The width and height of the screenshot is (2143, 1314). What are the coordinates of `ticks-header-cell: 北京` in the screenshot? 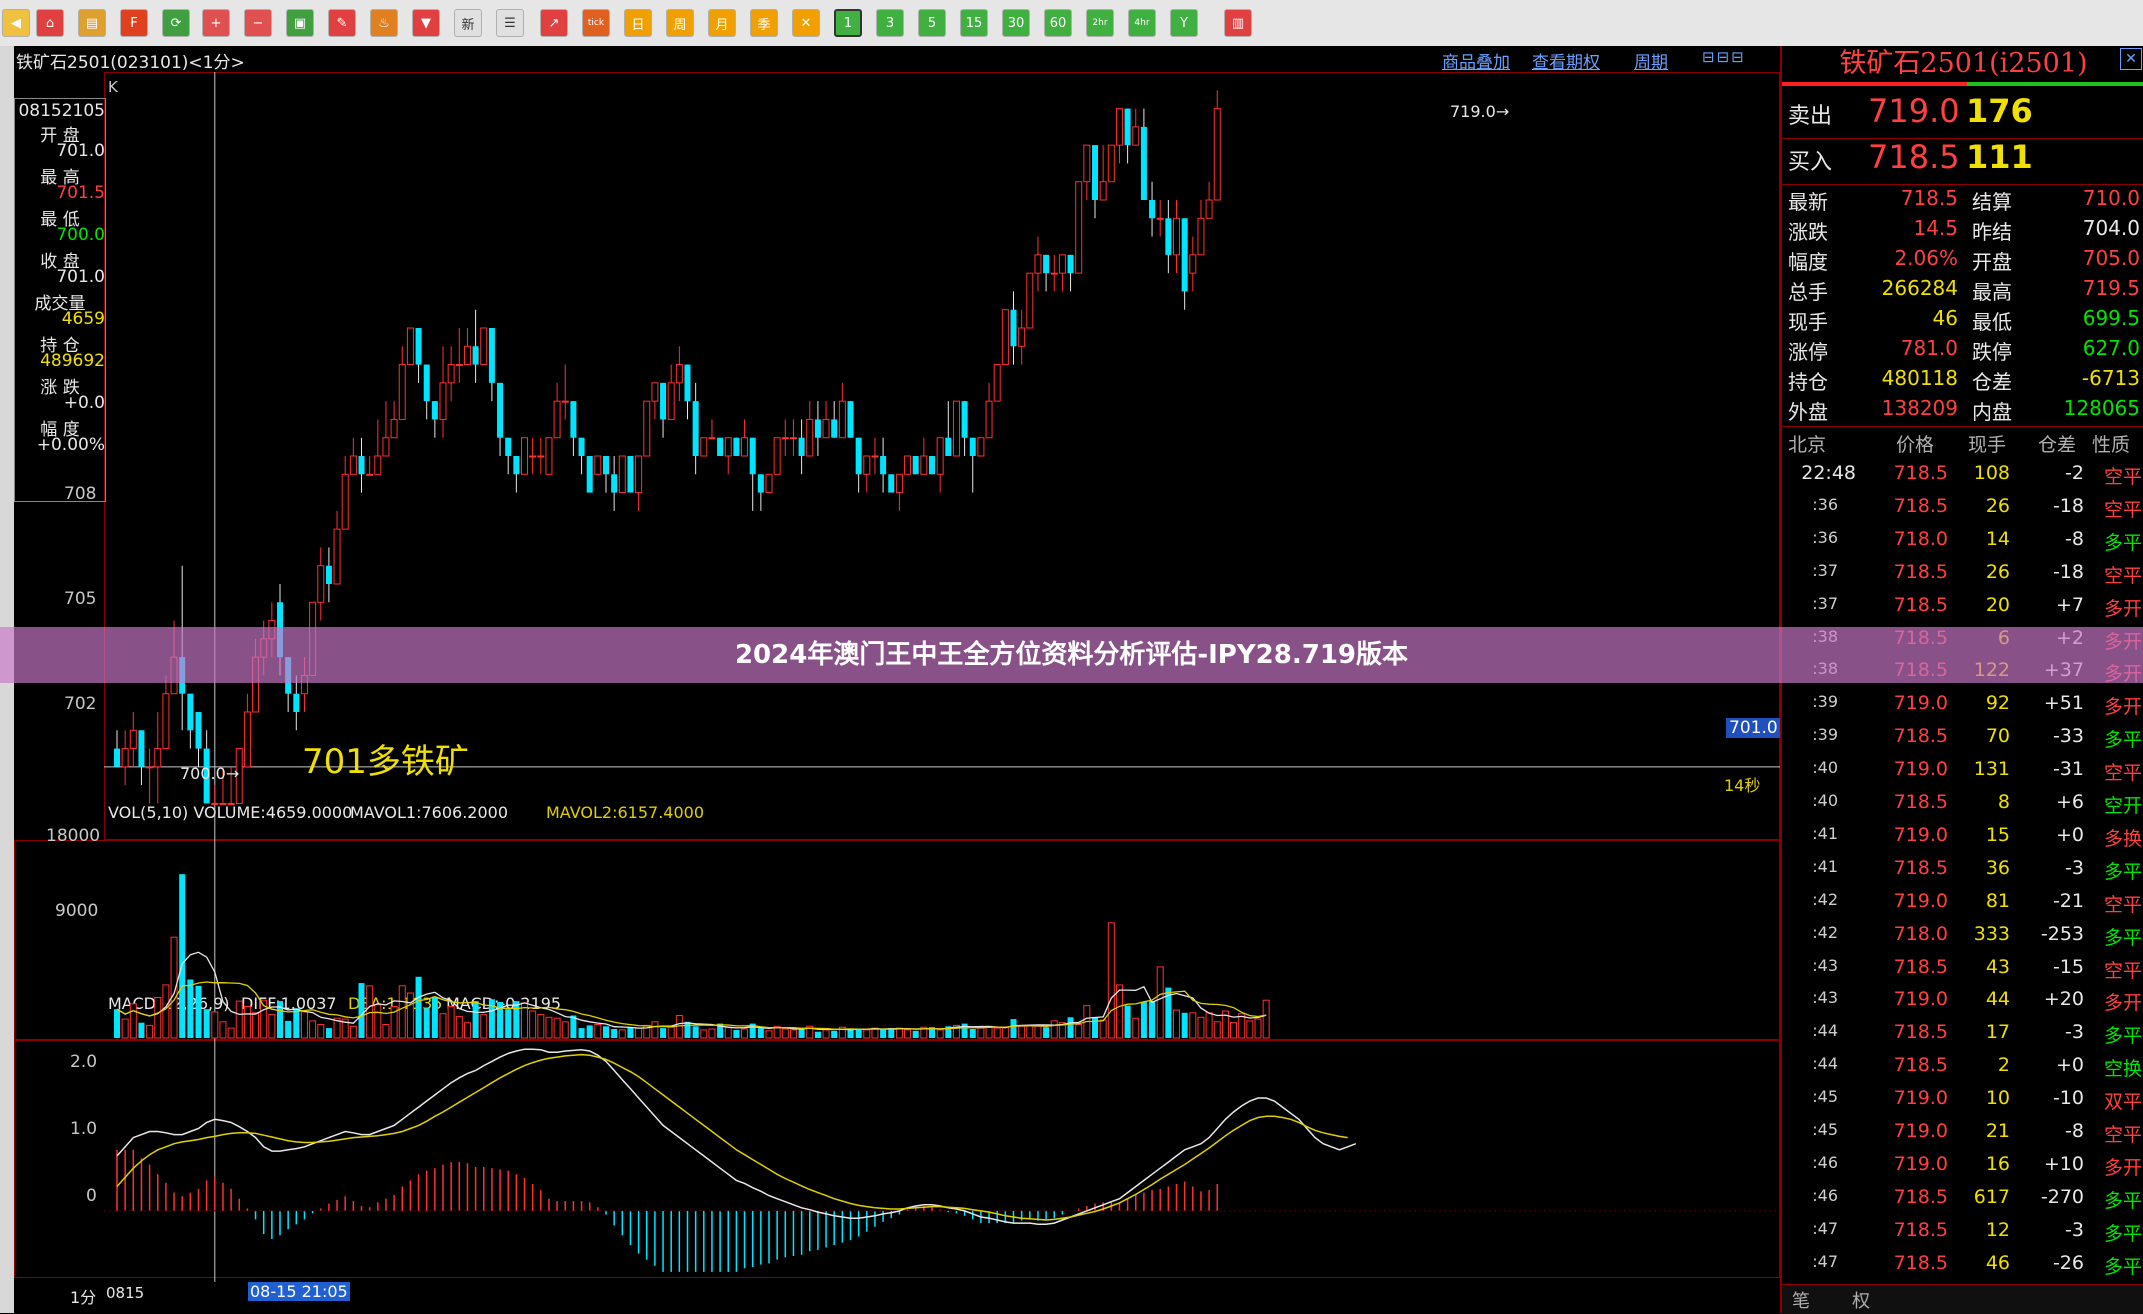 It's located at (1807, 445).